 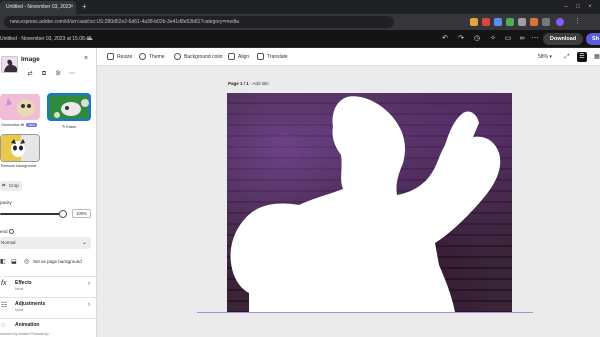 I want to click on opacity-slider-track, so click(x=31, y=214).